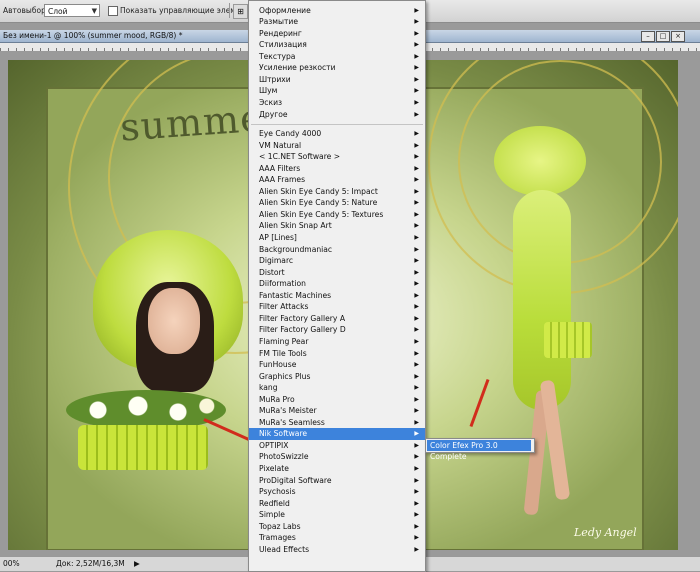 This screenshot has width=700, height=572. I want to click on menu-item: Оформление ▶, so click(337, 11).